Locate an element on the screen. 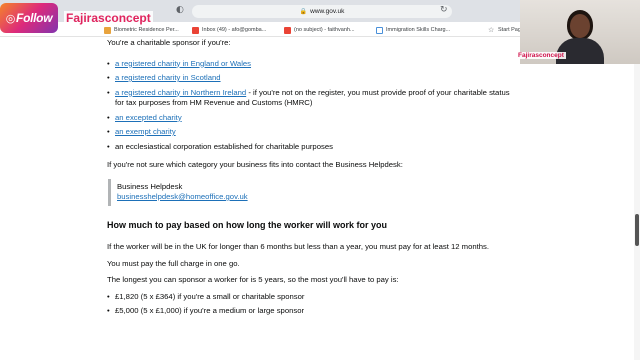 This screenshot has width=640, height=360. helpdesk-name: Business Helpdesk is located at coordinates (150, 186).